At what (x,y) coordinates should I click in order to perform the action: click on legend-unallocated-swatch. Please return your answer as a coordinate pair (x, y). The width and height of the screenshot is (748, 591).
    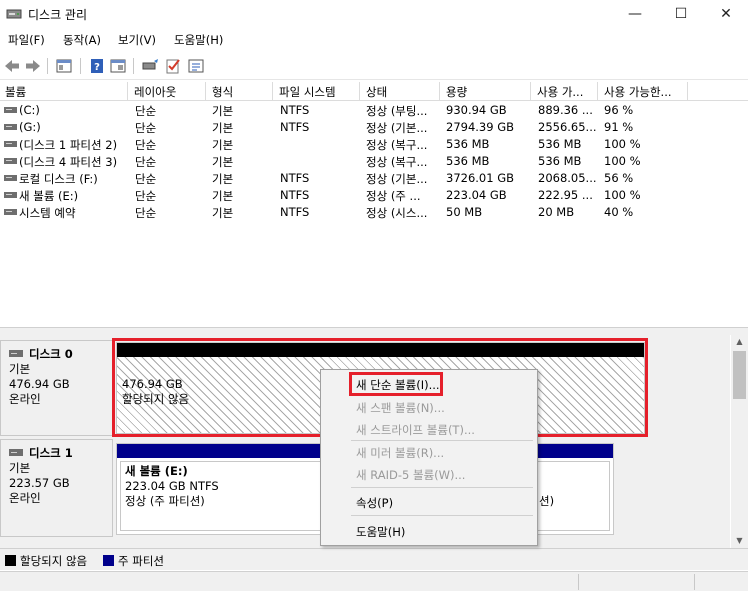
    Looking at the image, I should click on (10, 560).